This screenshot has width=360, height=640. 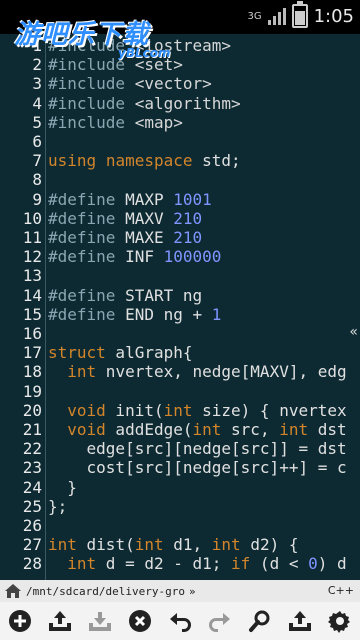 What do you see at coordinates (32, 468) in the screenshot?
I see `line-number: 23` at bounding box center [32, 468].